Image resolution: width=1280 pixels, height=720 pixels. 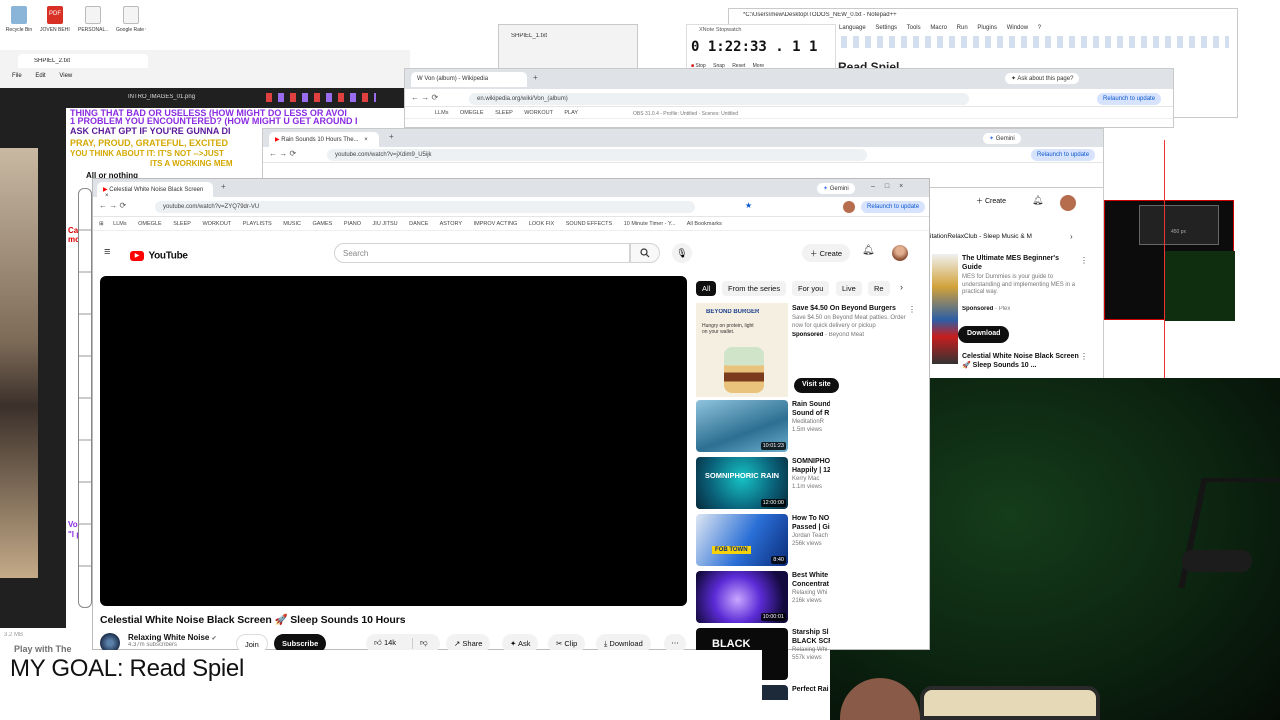 What do you see at coordinates (482, 253) in the screenshot?
I see `search-input: Search` at bounding box center [482, 253].